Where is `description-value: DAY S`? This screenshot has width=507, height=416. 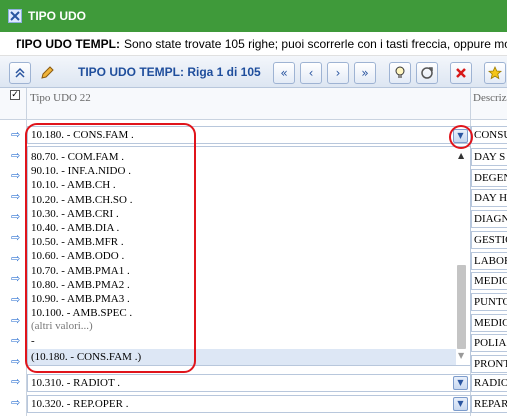
description-value: DAY S is located at coordinates (490, 157).